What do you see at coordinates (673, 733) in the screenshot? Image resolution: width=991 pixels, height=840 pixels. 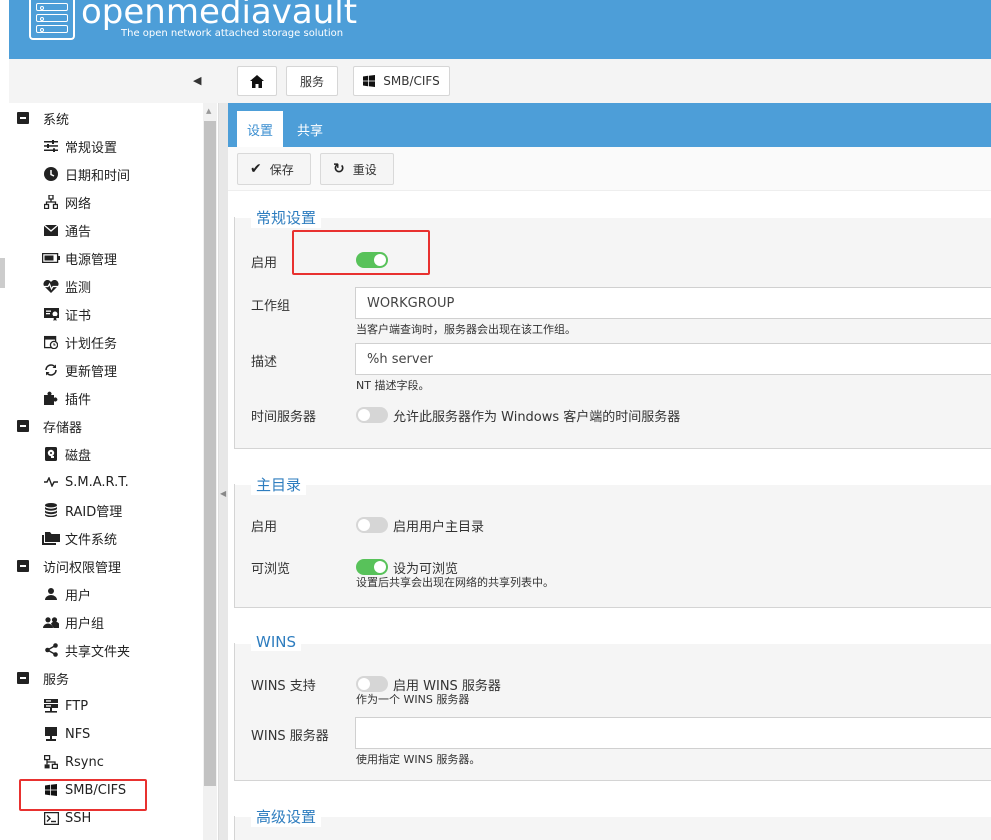 I see `wins-server-input` at bounding box center [673, 733].